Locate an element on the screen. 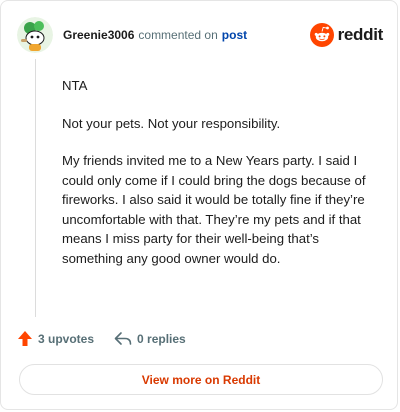 Image resolution: width=400 pixels, height=412 pixels. reddit-wordmark: reddit is located at coordinates (360, 34).